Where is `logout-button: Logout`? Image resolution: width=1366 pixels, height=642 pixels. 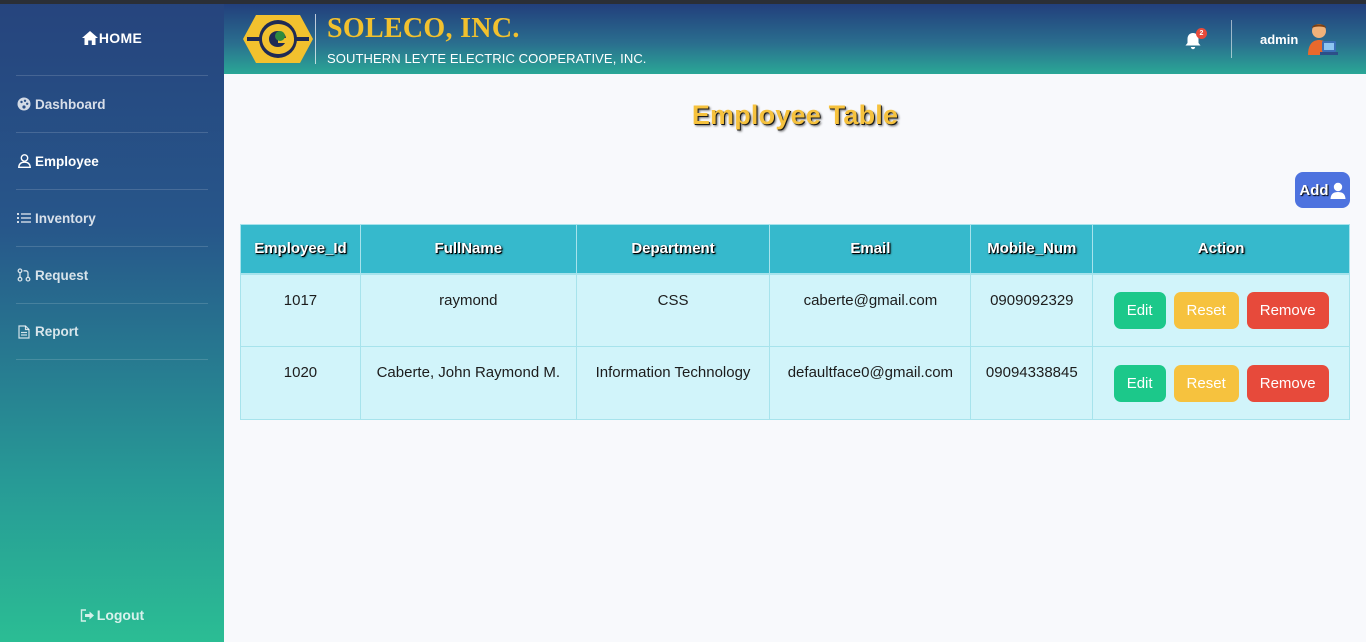
logout-button: Logout is located at coordinates (112, 615).